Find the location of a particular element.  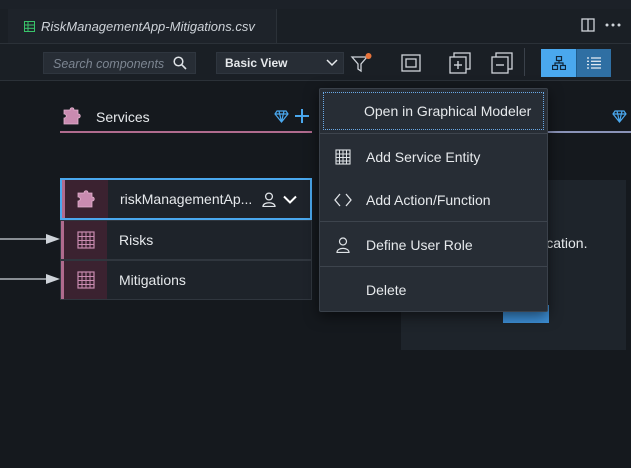

menu-item-label: Add Action/Function is located at coordinates (428, 200).